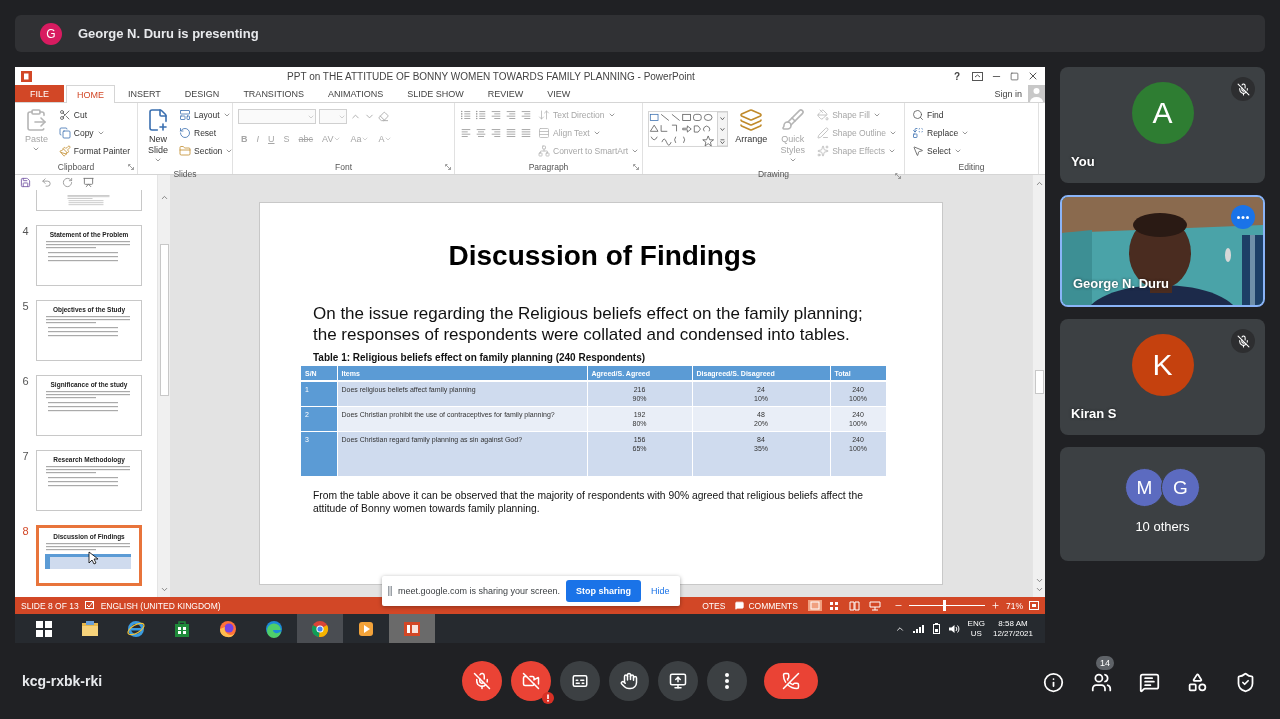  I want to click on folder-icon, so click(90, 628).